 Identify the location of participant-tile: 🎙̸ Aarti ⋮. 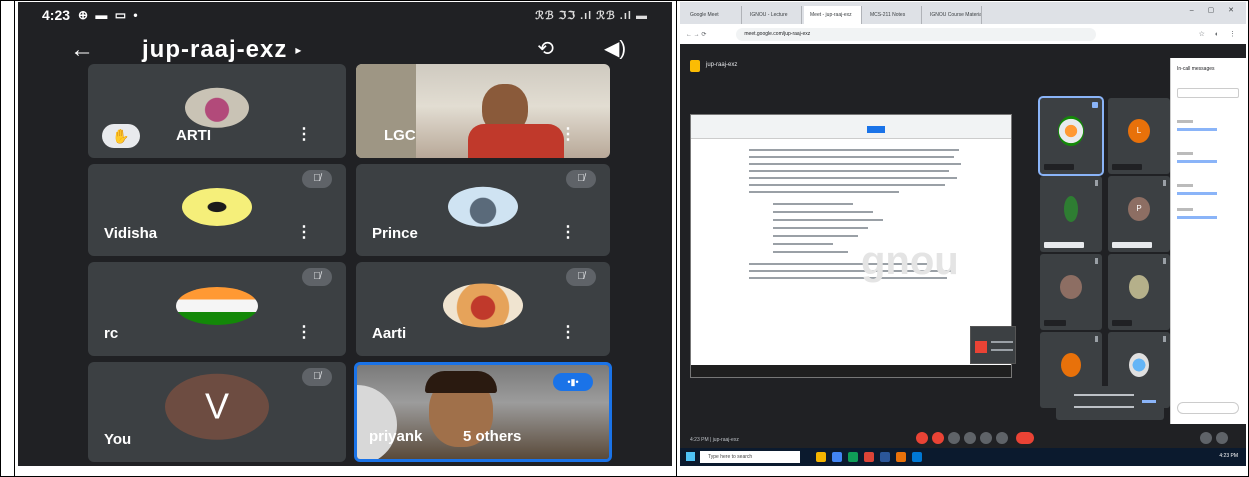
(483, 309).